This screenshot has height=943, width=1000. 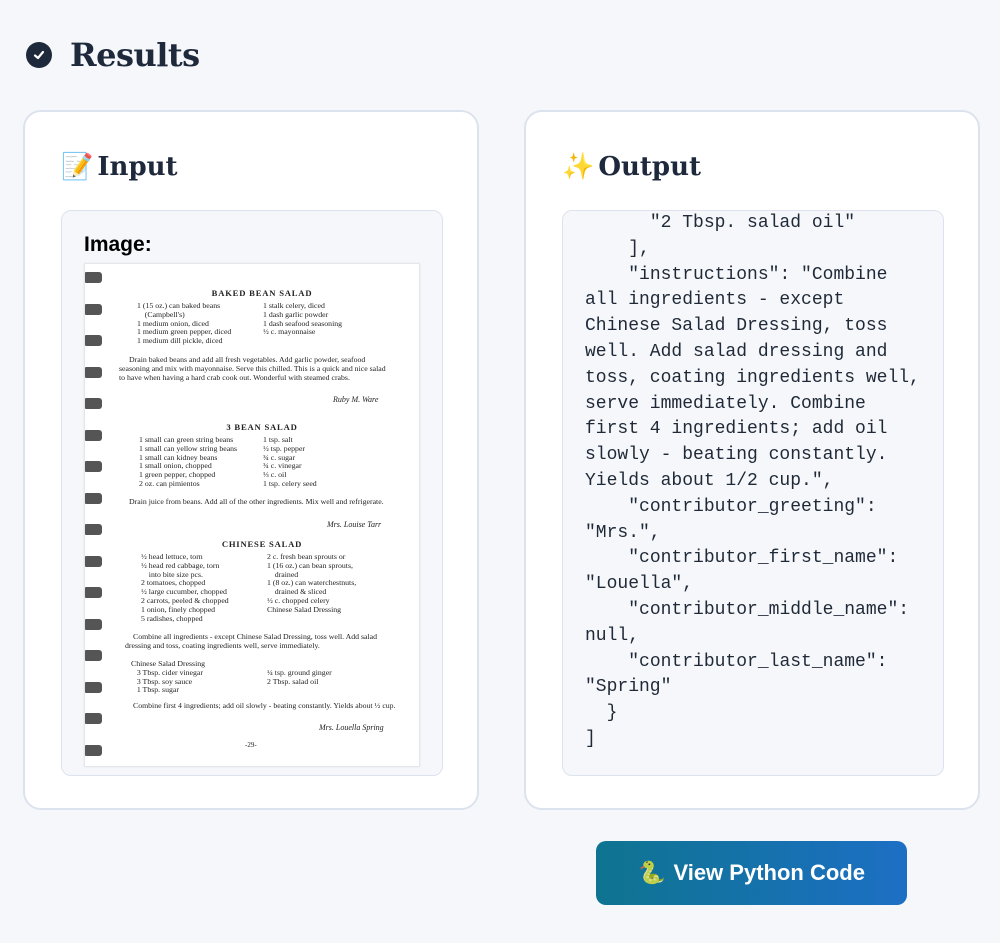 What do you see at coordinates (351, 727) in the screenshot?
I see `recipe-contributor: Mrs. Louella Spring` at bounding box center [351, 727].